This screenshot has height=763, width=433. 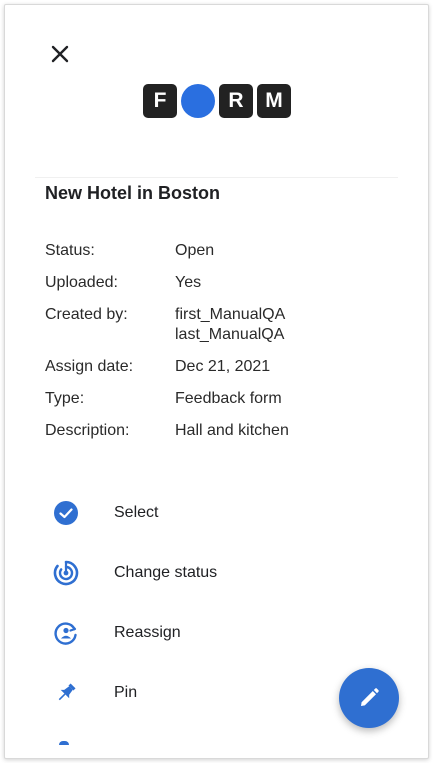 What do you see at coordinates (87, 430) in the screenshot?
I see `detail-label: Description:` at bounding box center [87, 430].